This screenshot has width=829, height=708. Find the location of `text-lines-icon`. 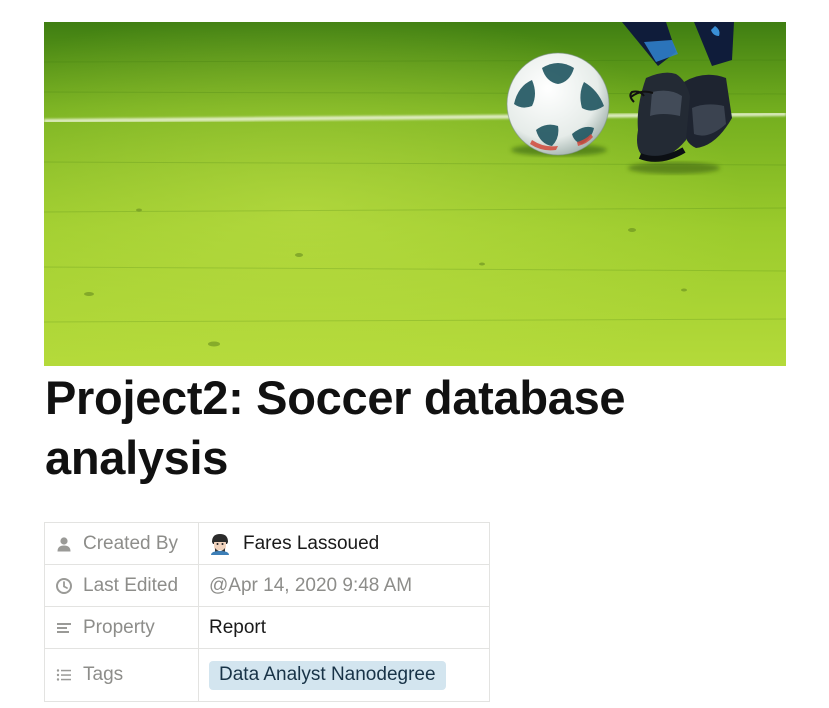

text-lines-icon is located at coordinates (64, 628).